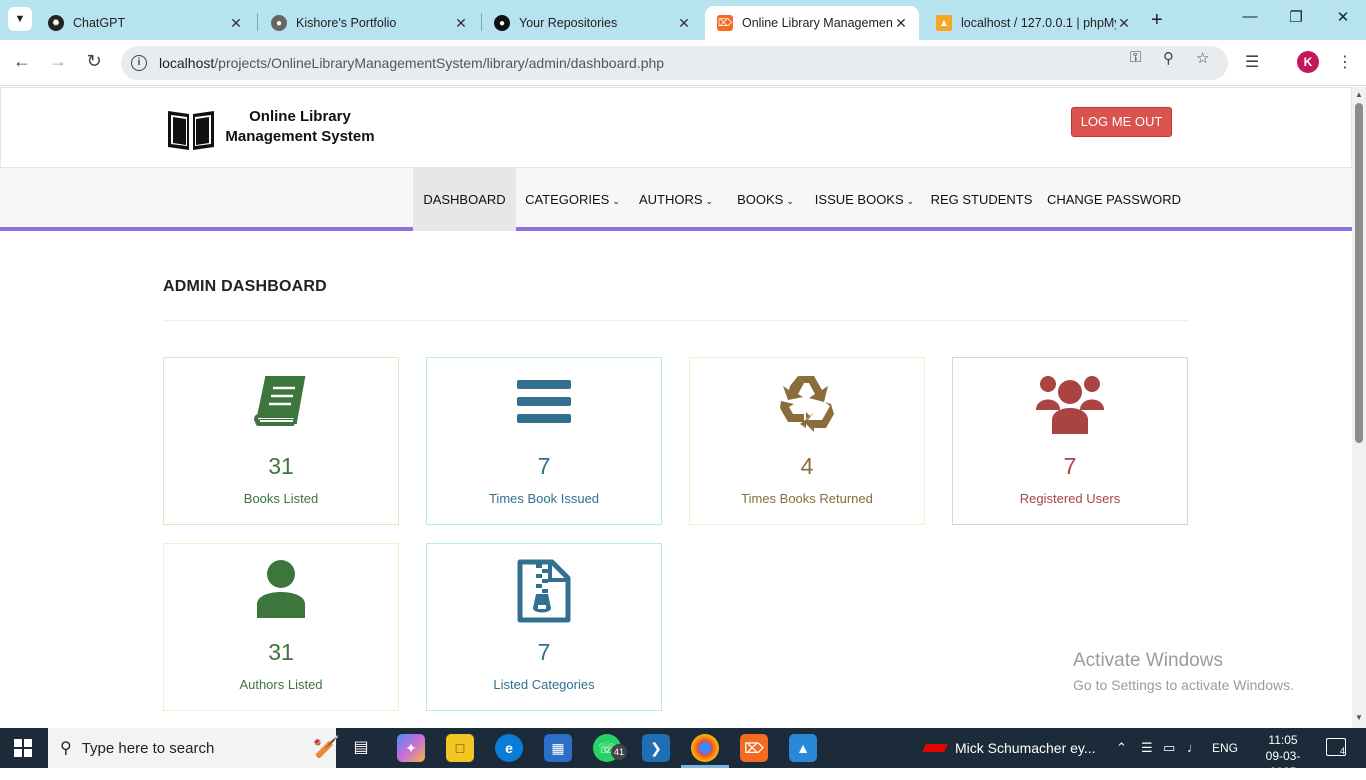  Describe the element at coordinates (280, 401) in the screenshot. I see `book-icon` at that location.